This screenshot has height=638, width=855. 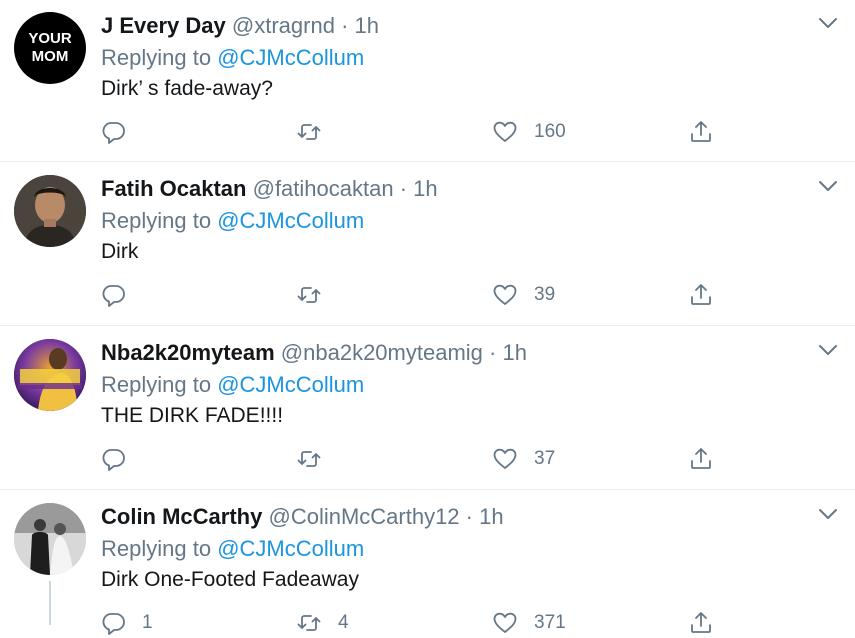 I want to click on like-count: 37, so click(x=545, y=458).